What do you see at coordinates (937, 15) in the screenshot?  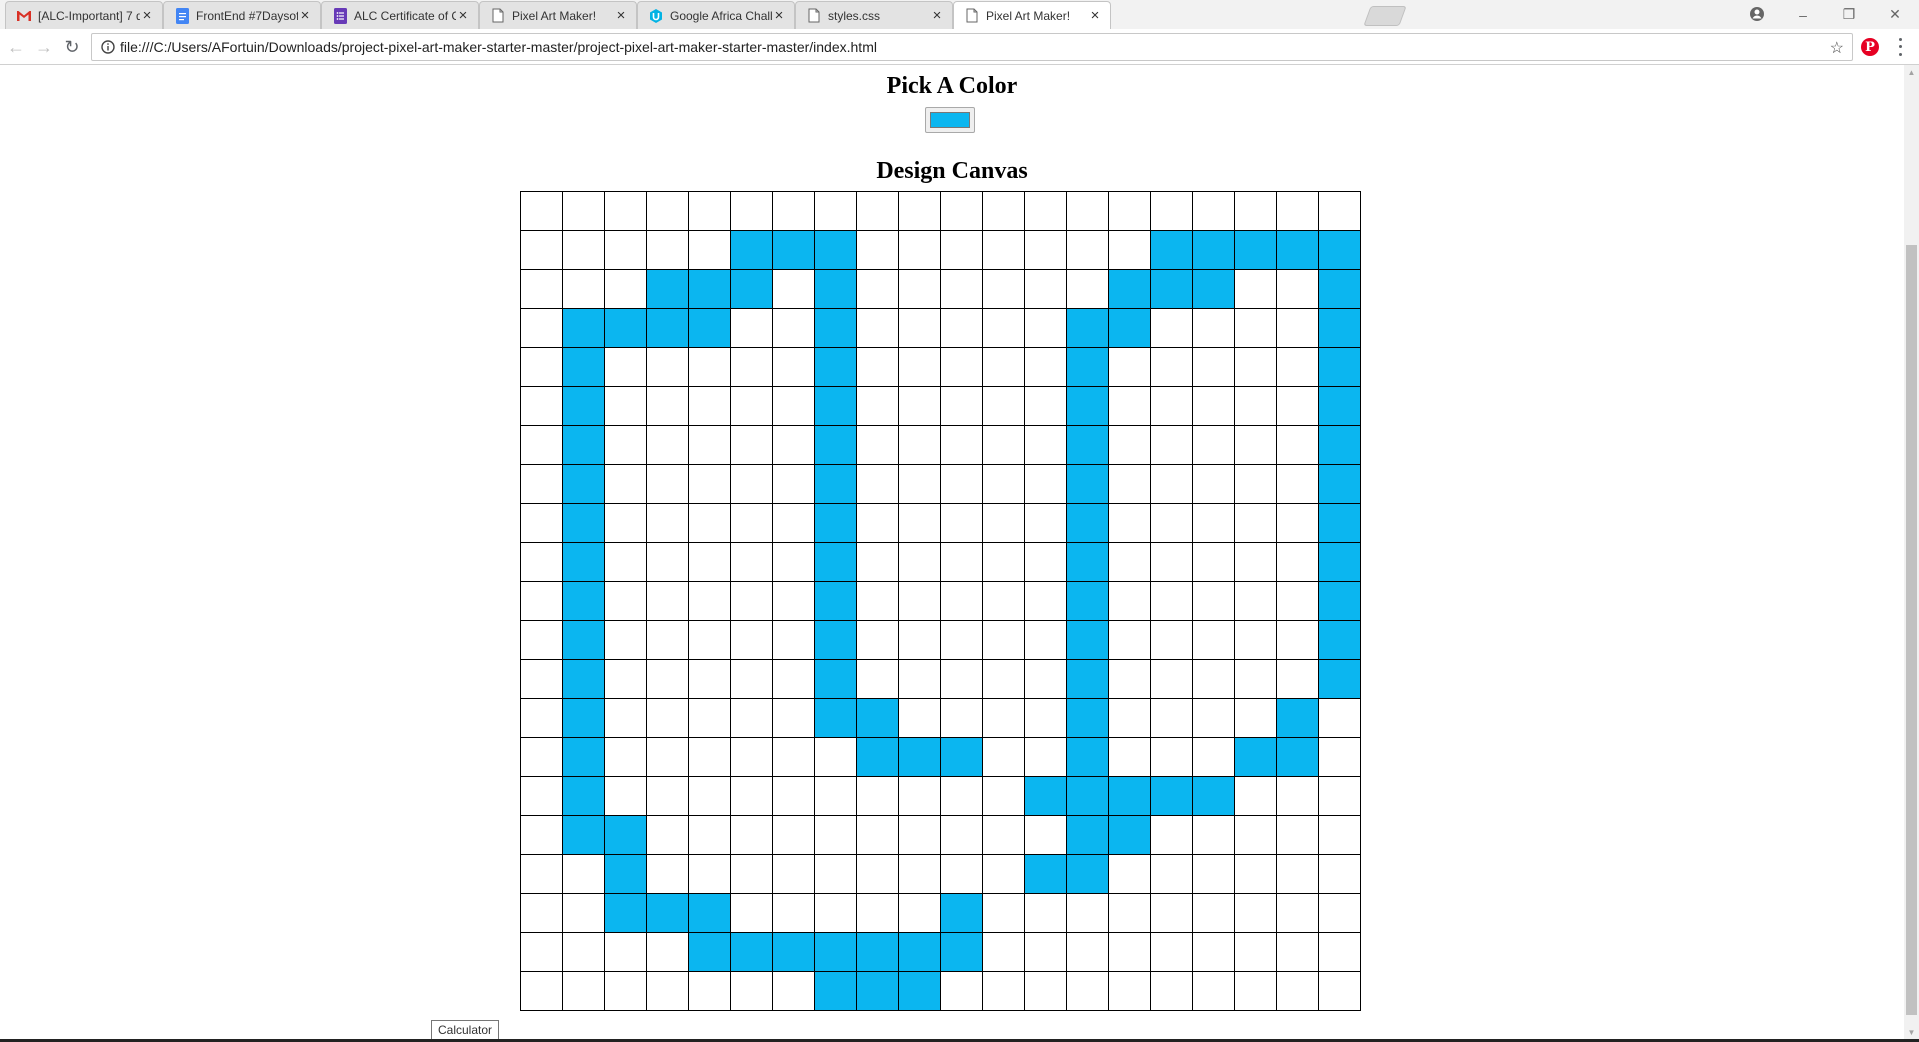 I see `tab-close-icon: ×` at bounding box center [937, 15].